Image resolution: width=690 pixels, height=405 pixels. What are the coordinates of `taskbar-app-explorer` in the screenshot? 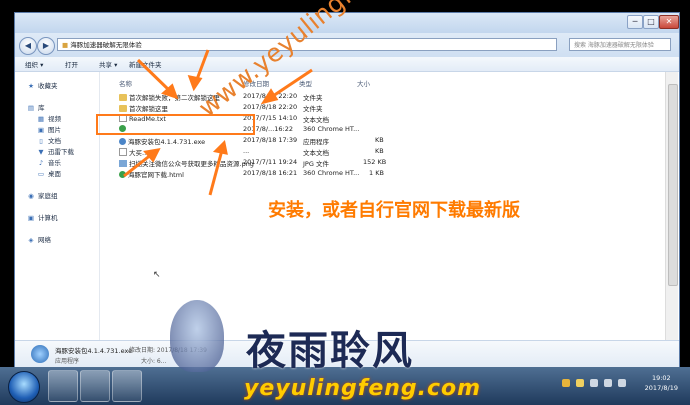 It's located at (95, 386).